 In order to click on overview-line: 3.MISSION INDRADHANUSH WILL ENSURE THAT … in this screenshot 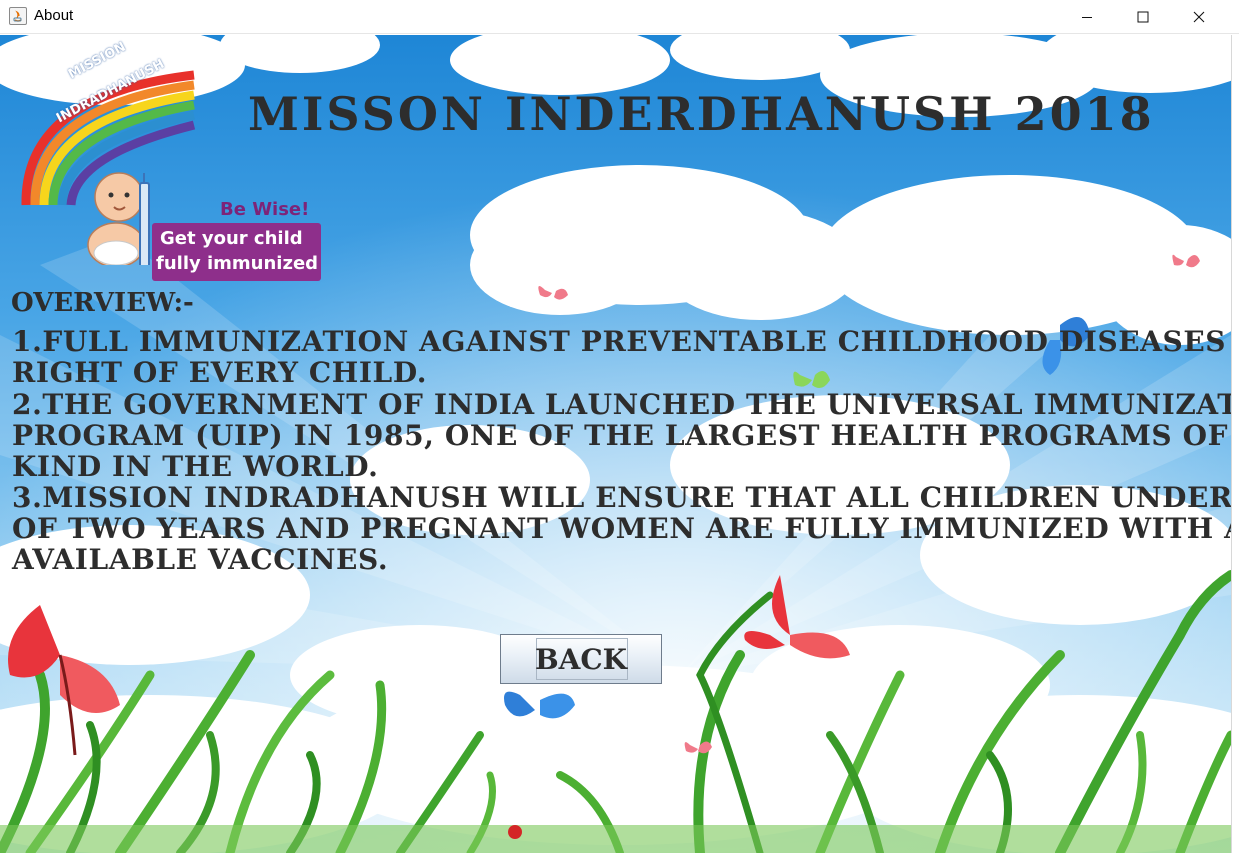, I will do `click(621, 497)`.